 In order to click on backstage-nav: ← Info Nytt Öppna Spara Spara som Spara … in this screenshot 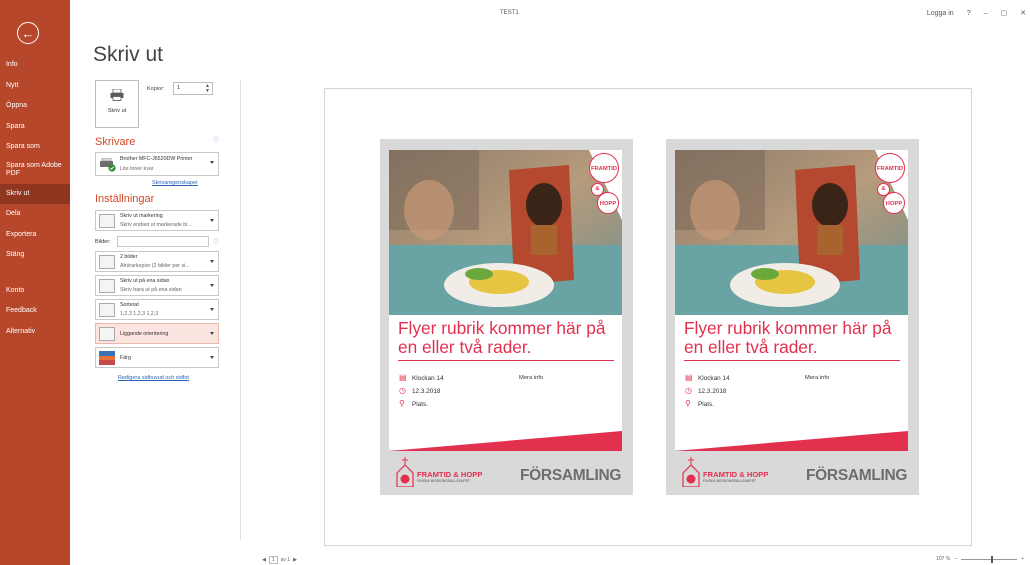, I will do `click(35, 282)`.